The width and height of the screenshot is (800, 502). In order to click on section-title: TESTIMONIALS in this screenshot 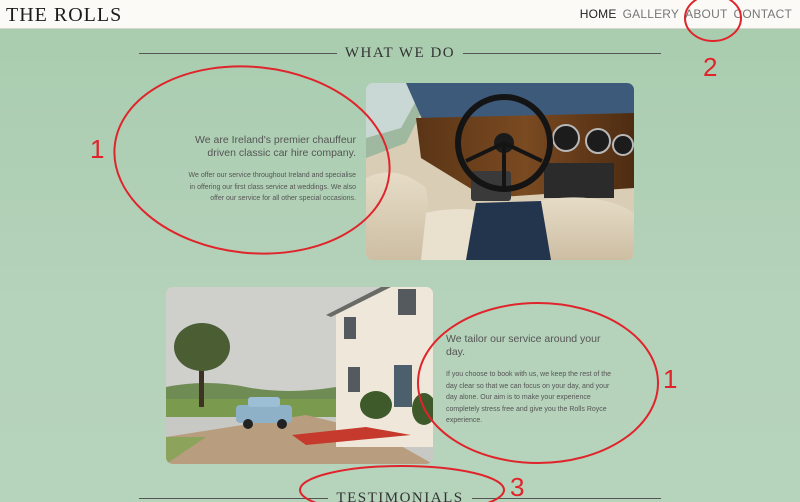, I will do `click(400, 496)`.